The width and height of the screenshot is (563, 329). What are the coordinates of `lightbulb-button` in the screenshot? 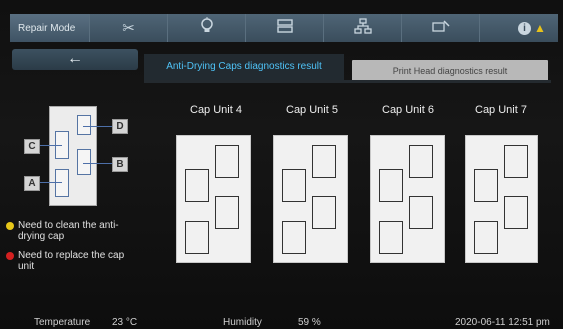 It's located at (207, 28).